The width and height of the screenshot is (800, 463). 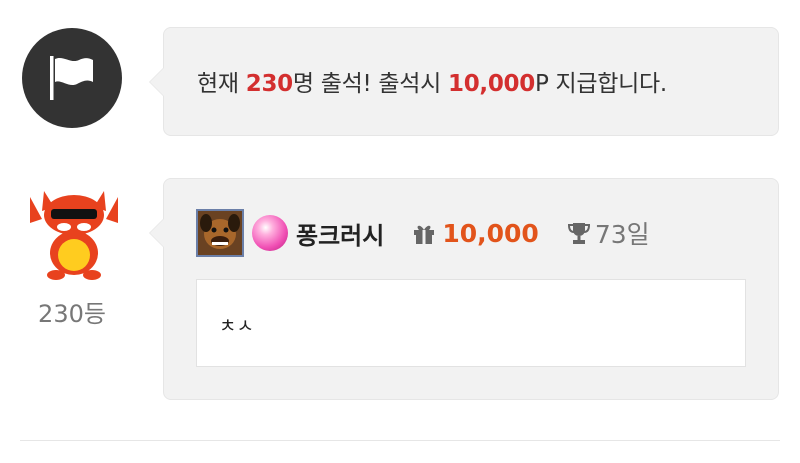 What do you see at coordinates (72, 314) in the screenshot?
I see `rank-label: 230등` at bounding box center [72, 314].